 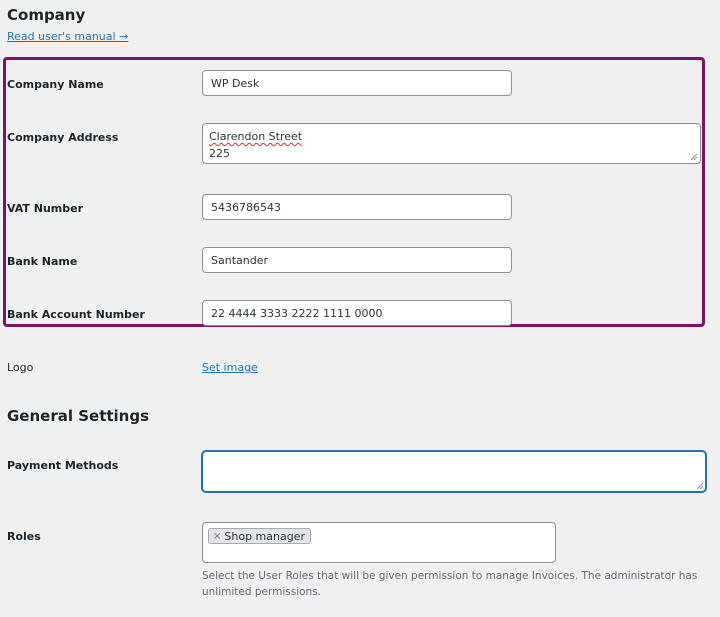 I want to click on company-section-title: Company, so click(x=46, y=15).